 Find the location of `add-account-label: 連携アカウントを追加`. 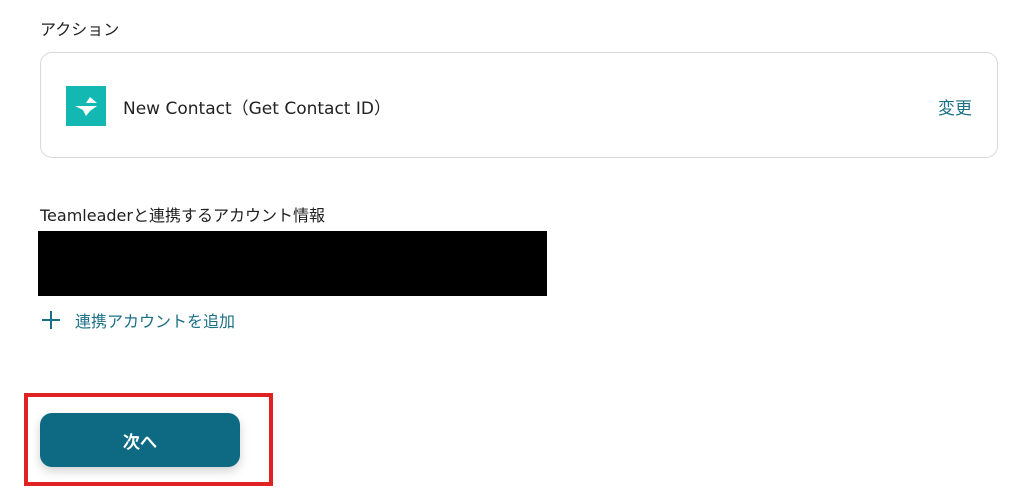

add-account-label: 連携アカウントを追加 is located at coordinates (155, 321).